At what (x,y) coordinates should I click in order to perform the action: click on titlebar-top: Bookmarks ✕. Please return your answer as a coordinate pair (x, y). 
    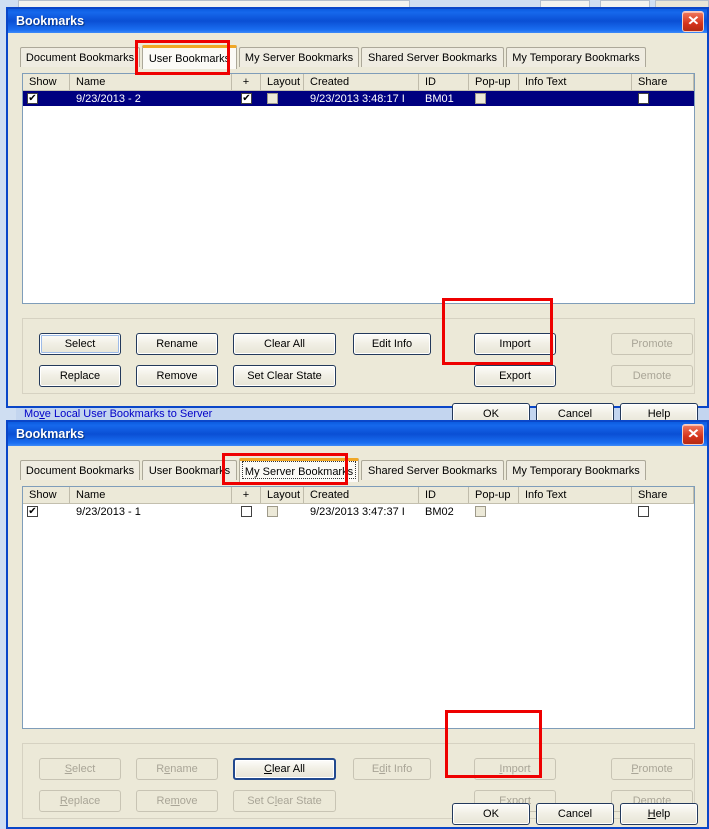
    Looking at the image, I should click on (357, 21).